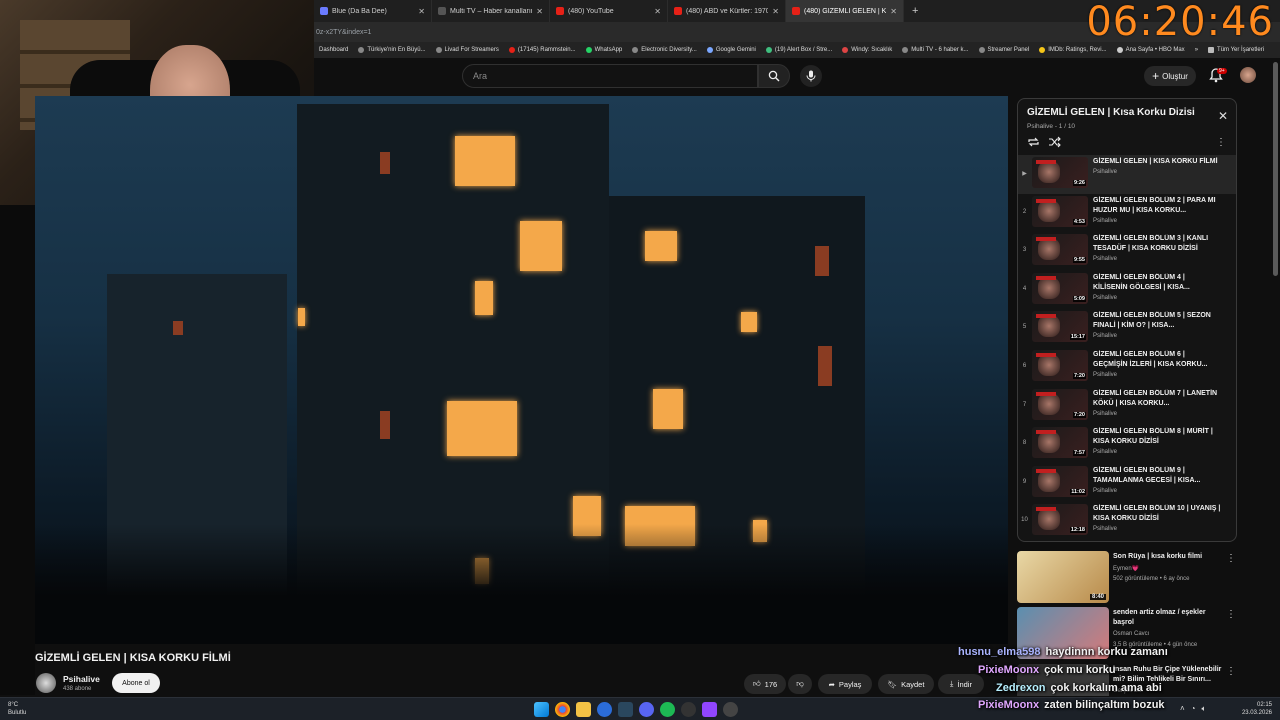 This screenshot has height=720, width=1280. Describe the element at coordinates (1196, 50) in the screenshot. I see `bookmarks-more-button: »` at that location.